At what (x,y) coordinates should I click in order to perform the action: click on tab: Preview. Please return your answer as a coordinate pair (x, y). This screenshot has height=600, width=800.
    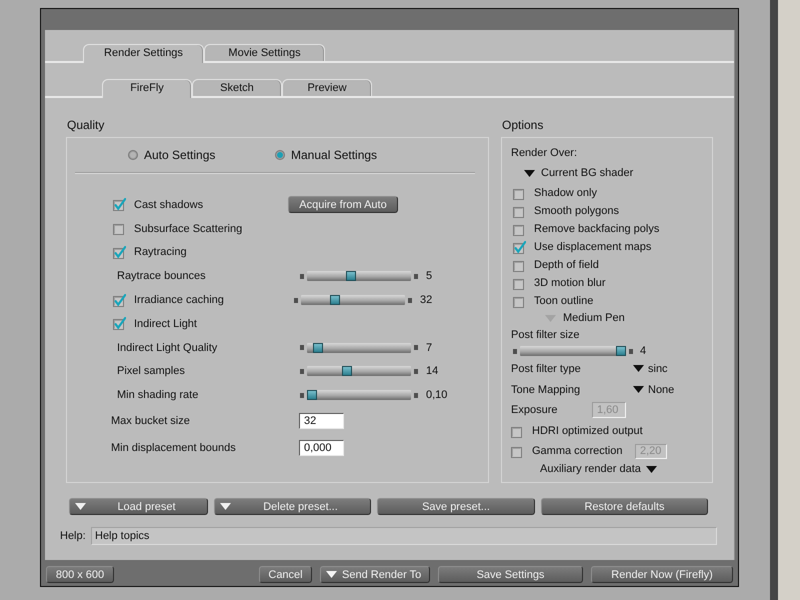
    Looking at the image, I should click on (327, 87).